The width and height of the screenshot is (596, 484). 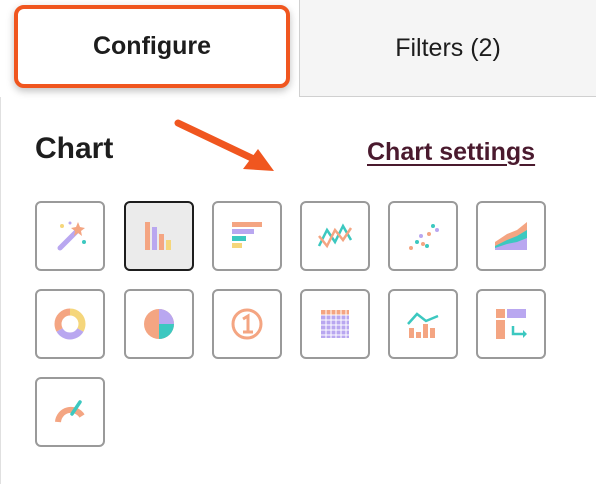 I want to click on single-value-icon, so click(x=247, y=324).